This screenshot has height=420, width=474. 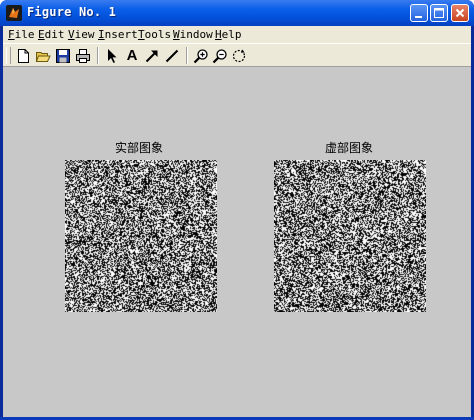 I want to click on open-folder-icon, so click(x=43, y=56).